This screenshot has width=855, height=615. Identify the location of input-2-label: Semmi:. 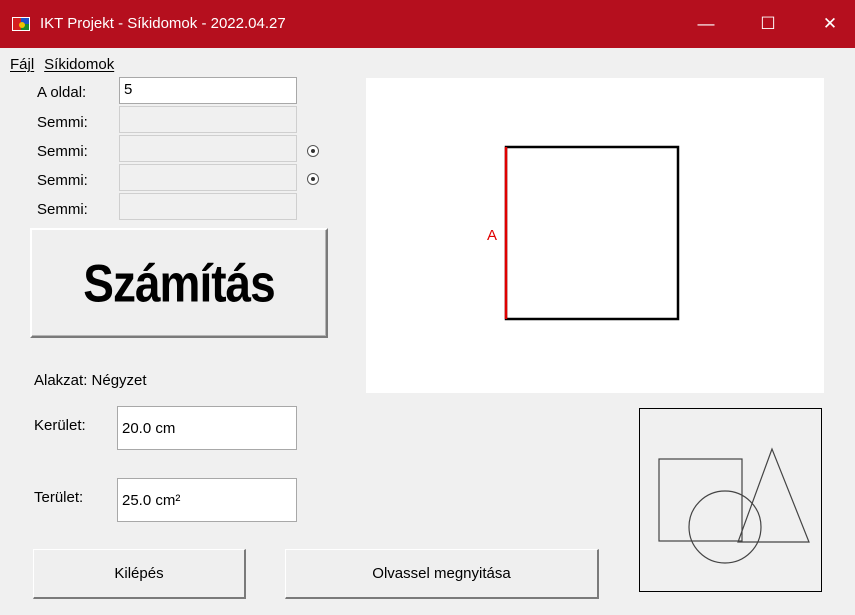
(62, 122).